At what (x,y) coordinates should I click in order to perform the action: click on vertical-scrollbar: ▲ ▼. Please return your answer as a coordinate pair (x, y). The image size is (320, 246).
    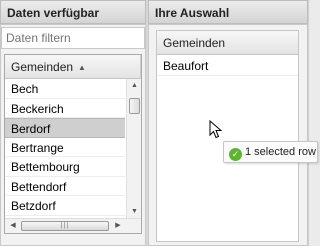
    Looking at the image, I should click on (133, 149).